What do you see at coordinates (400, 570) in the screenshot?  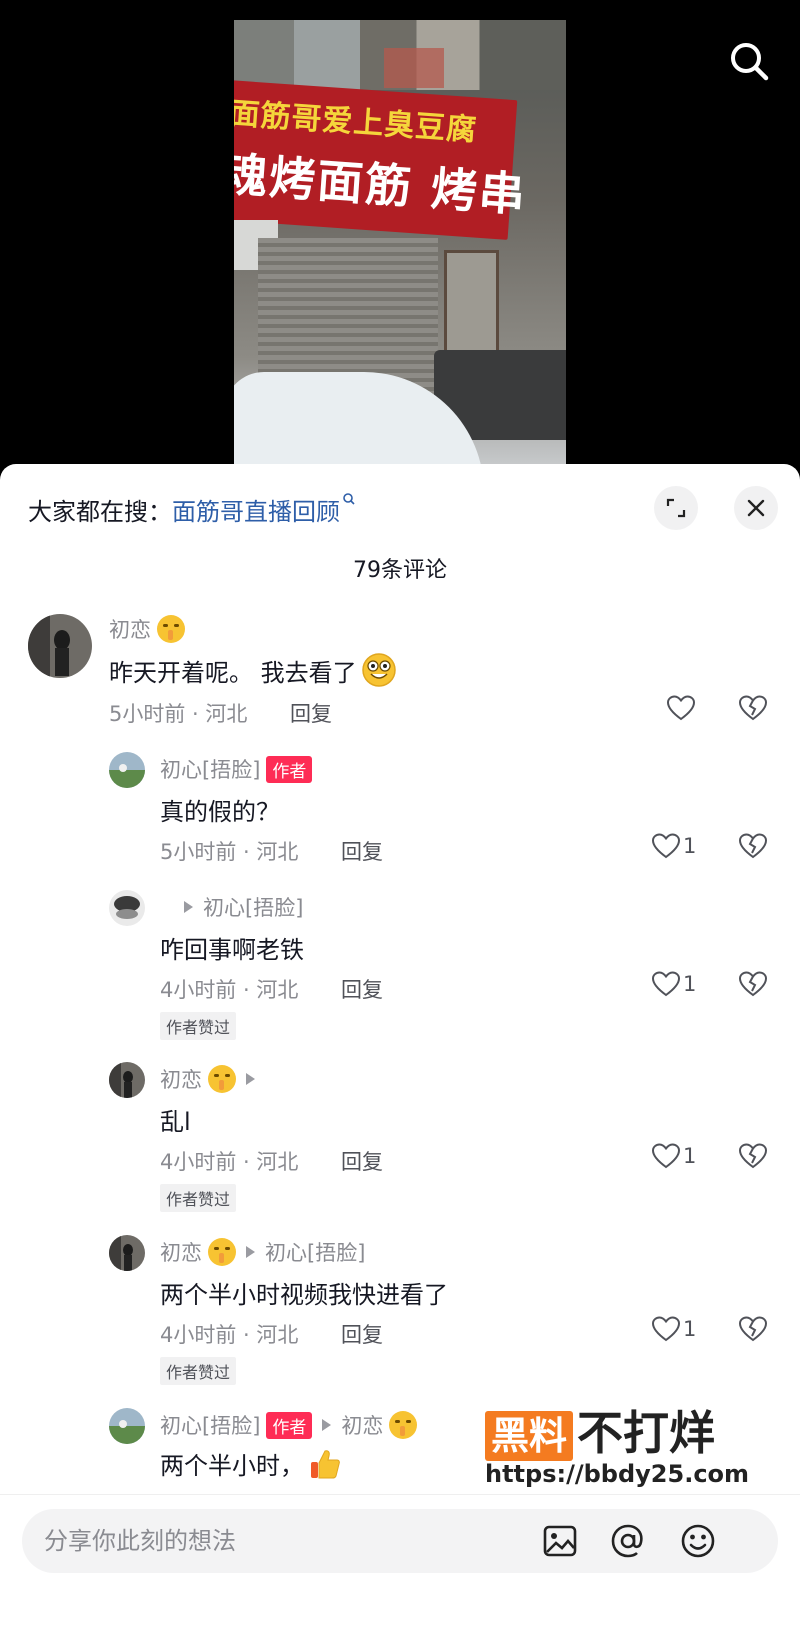 I see `comment-count: 79条评论` at bounding box center [400, 570].